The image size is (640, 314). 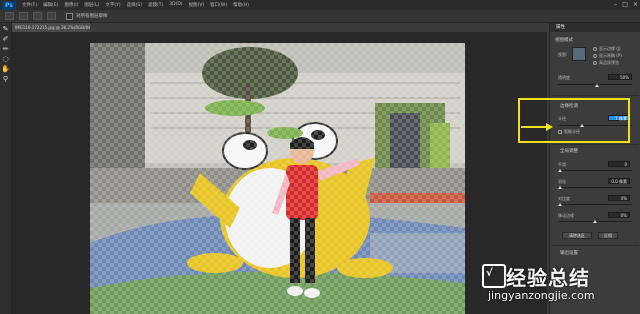 I want to click on menu-item: 文字(Y), so click(x=112, y=5).